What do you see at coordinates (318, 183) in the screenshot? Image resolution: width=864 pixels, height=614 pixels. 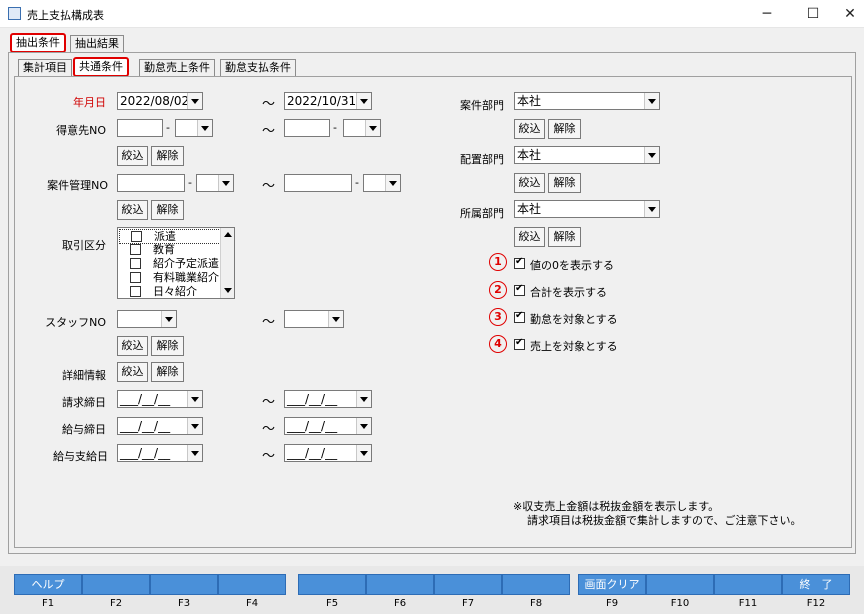 I see `project-no-to-input` at bounding box center [318, 183].